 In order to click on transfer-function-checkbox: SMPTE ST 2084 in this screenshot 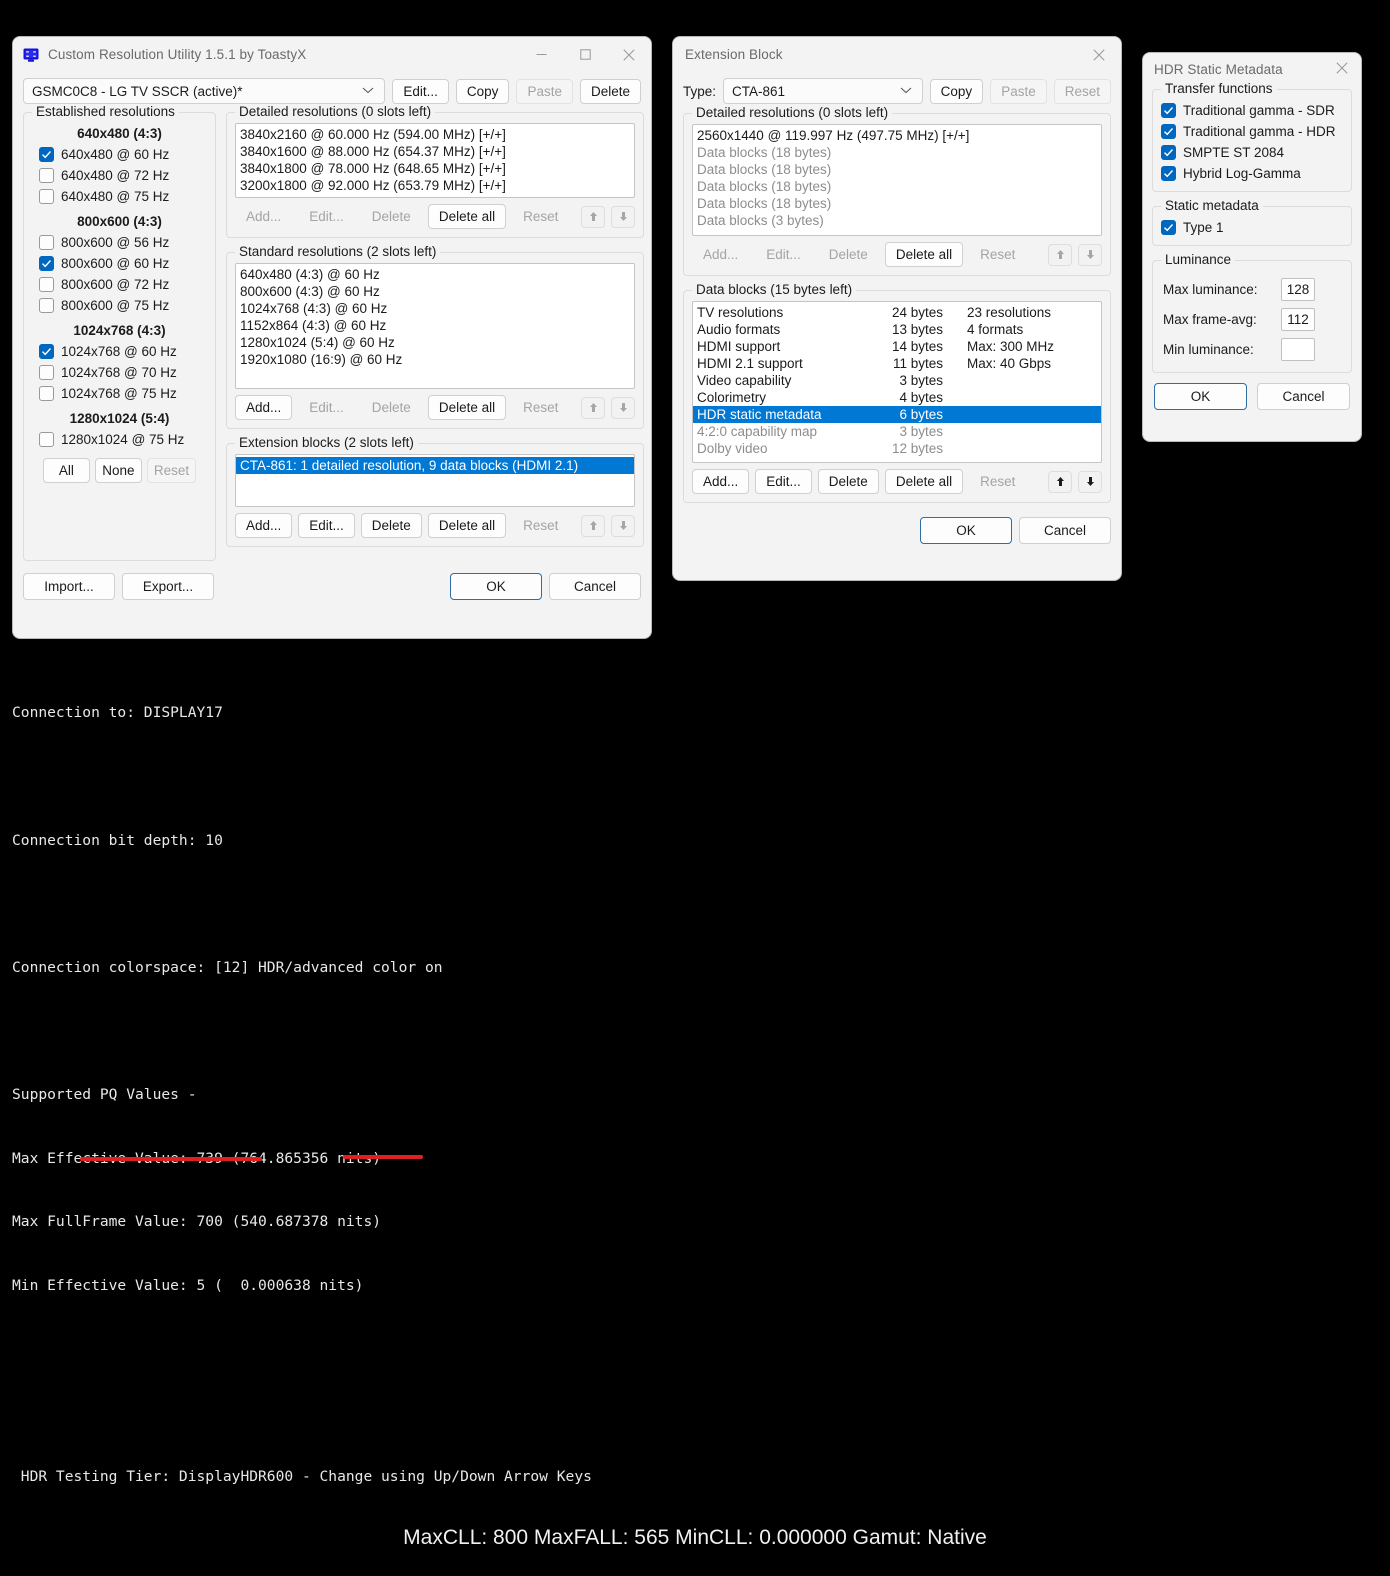, I will do `click(1252, 152)`.